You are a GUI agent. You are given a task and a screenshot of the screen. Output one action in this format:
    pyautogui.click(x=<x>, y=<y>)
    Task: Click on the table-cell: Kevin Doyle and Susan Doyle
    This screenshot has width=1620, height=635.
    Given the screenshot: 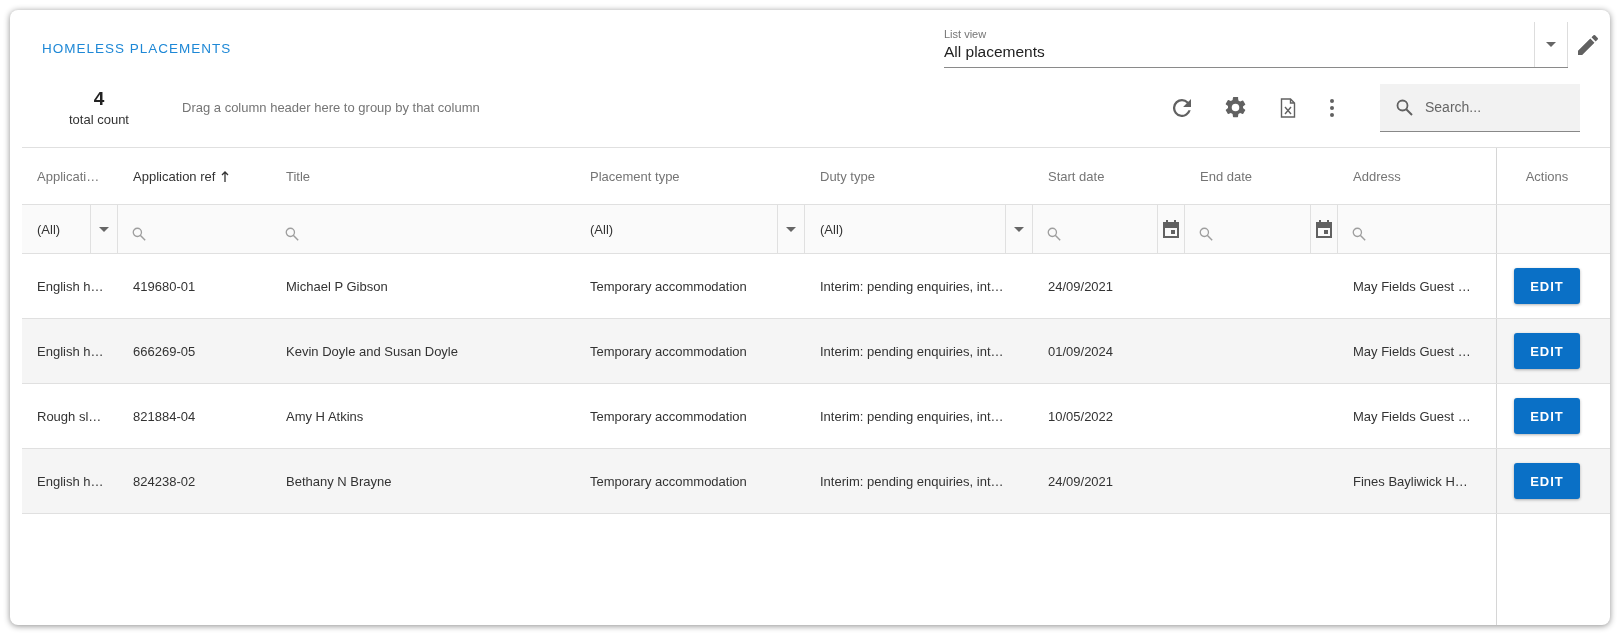 What is the action you would take?
    pyautogui.click(x=372, y=351)
    